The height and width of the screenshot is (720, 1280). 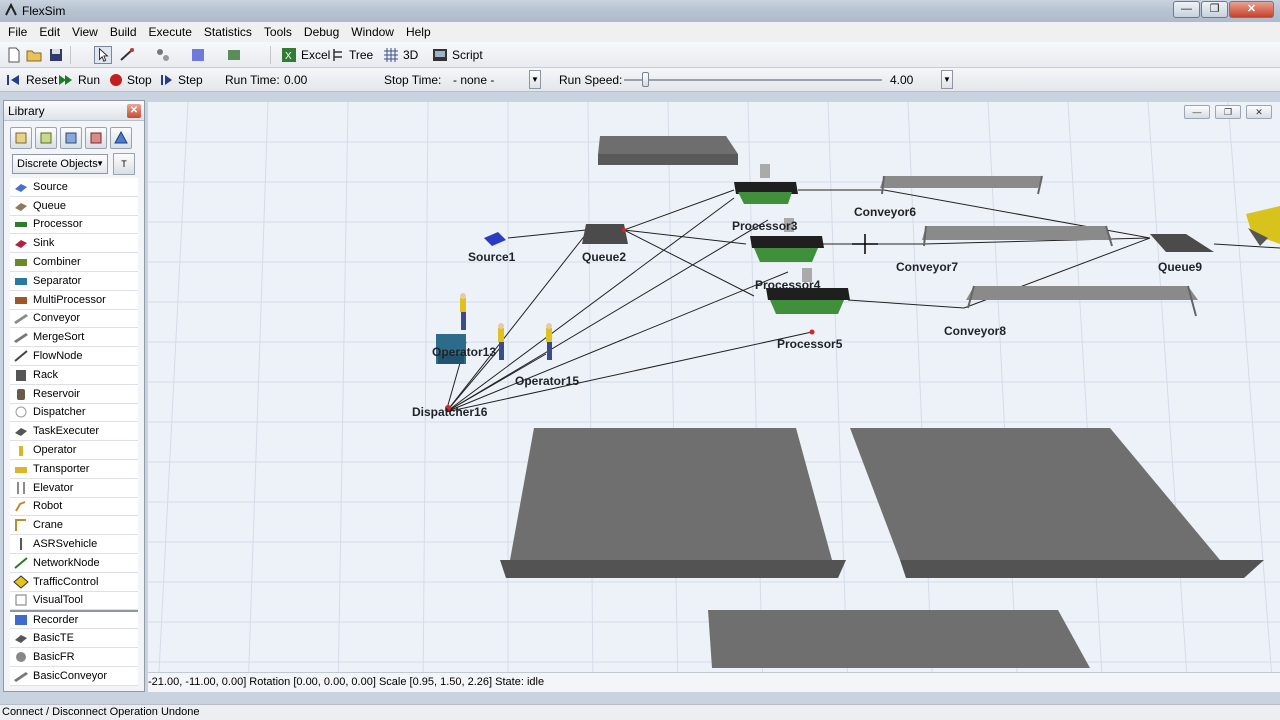 I want to click on library-item: Separator, so click(x=74, y=281).